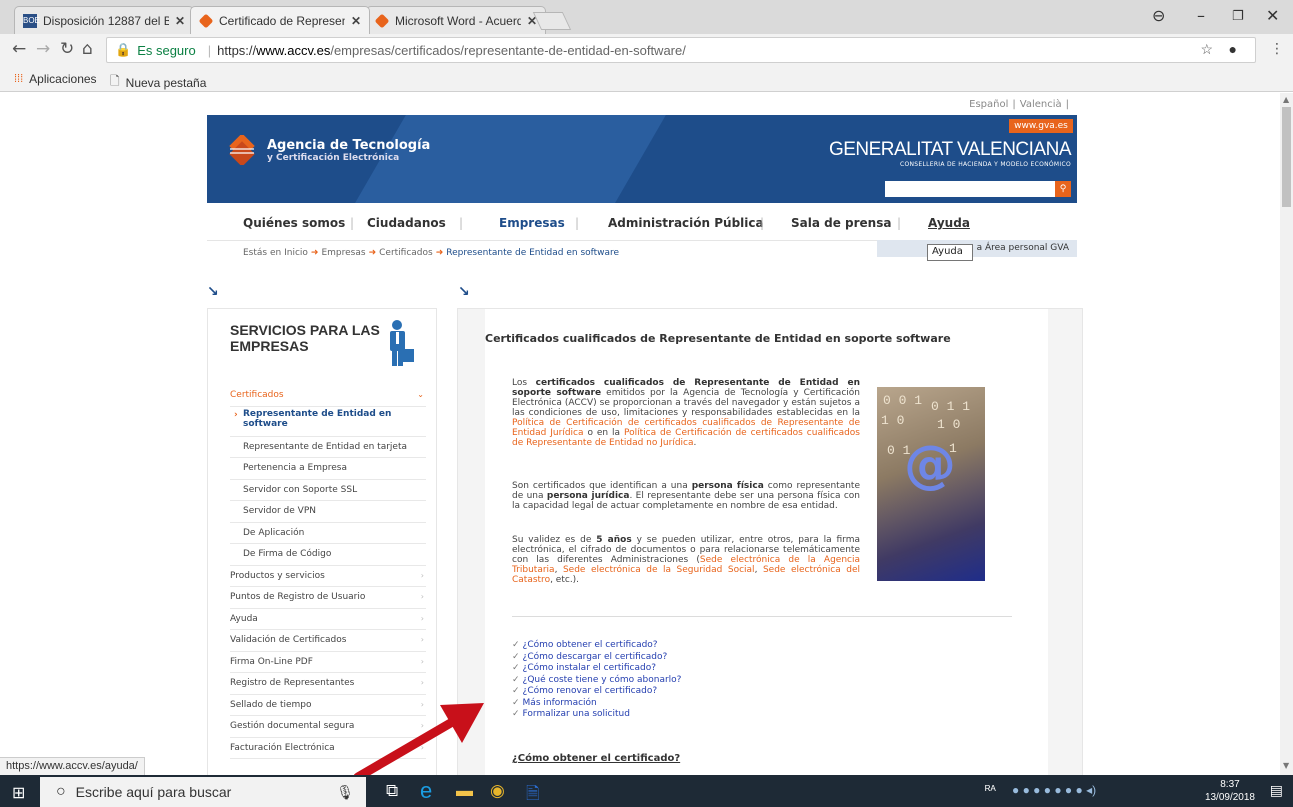 This screenshot has height=807, width=1293. What do you see at coordinates (1041, 126) in the screenshot?
I see `gva-link: www.gva.es` at bounding box center [1041, 126].